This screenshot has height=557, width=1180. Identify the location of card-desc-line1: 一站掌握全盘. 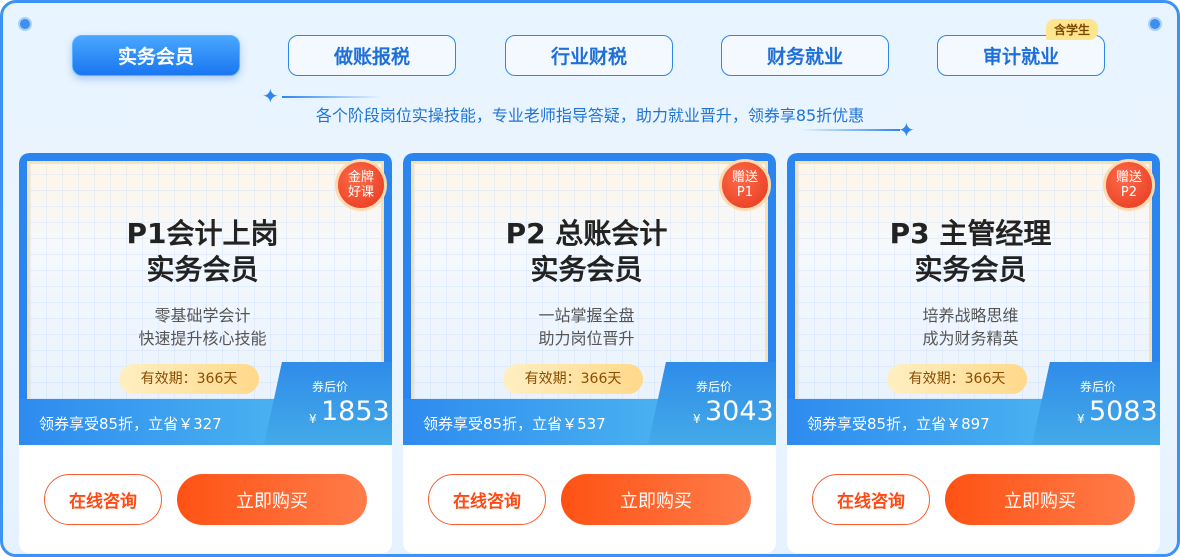
(586, 315).